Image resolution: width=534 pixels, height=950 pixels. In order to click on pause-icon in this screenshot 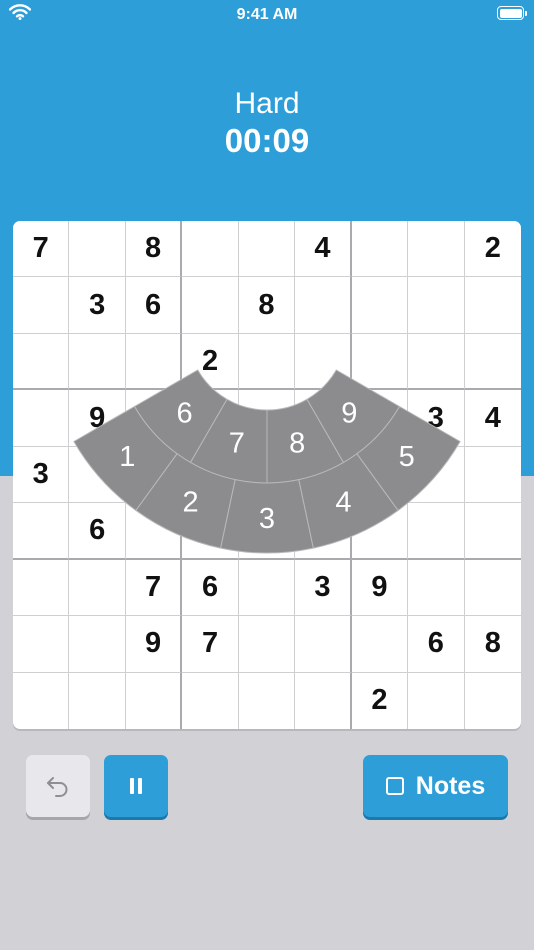, I will do `click(136, 786)`.